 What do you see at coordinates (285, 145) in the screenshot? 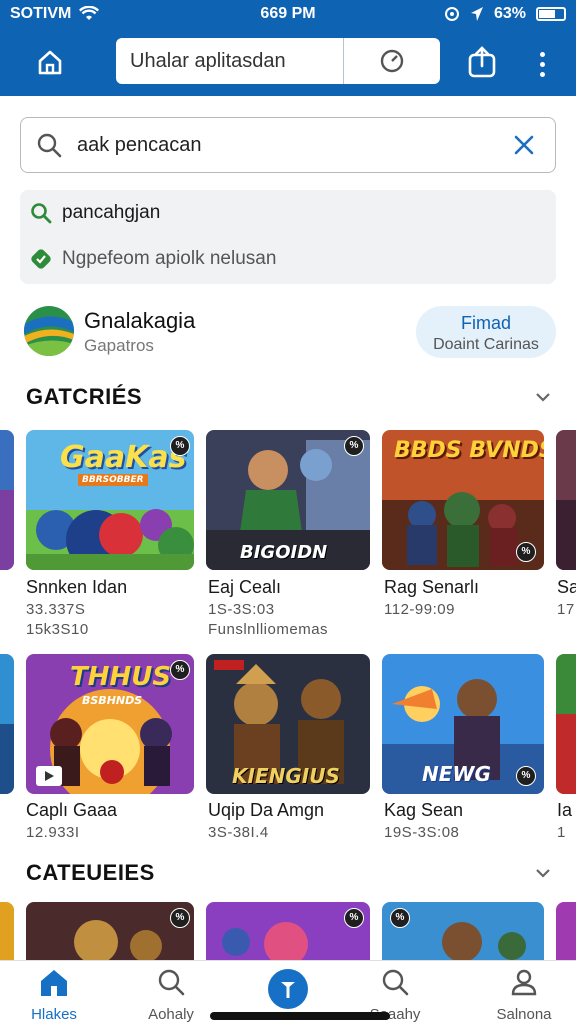
I see `search-query: aak pencacan` at bounding box center [285, 145].